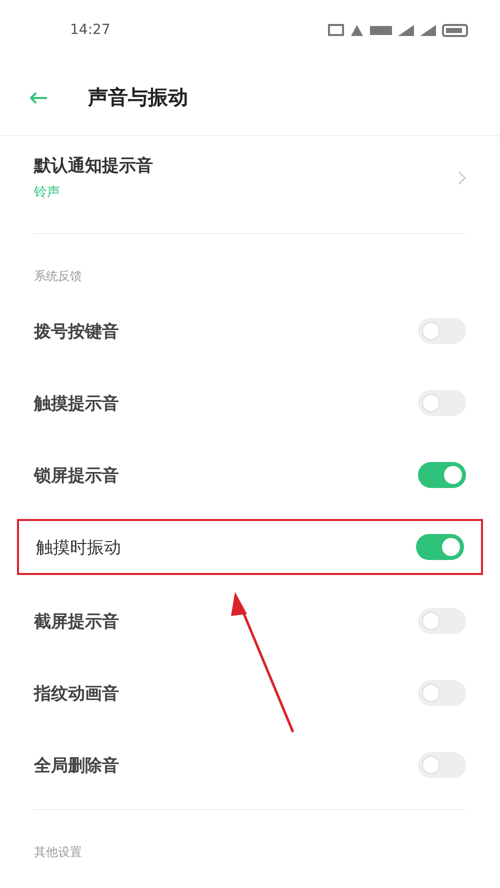  What do you see at coordinates (455, 30) in the screenshot?
I see `battery-icon` at bounding box center [455, 30].